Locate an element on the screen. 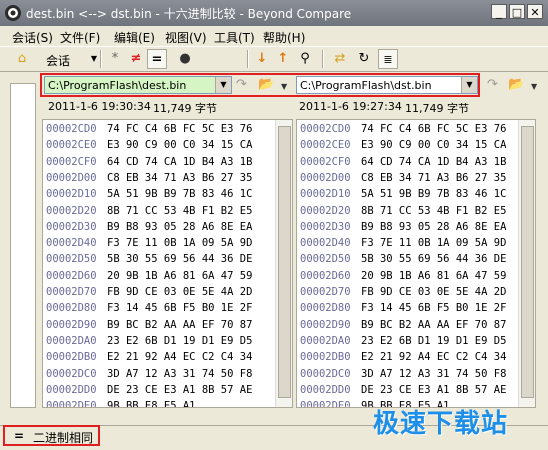 The height and width of the screenshot is (450, 548). maximize-button: □ is located at coordinates (517, 11).